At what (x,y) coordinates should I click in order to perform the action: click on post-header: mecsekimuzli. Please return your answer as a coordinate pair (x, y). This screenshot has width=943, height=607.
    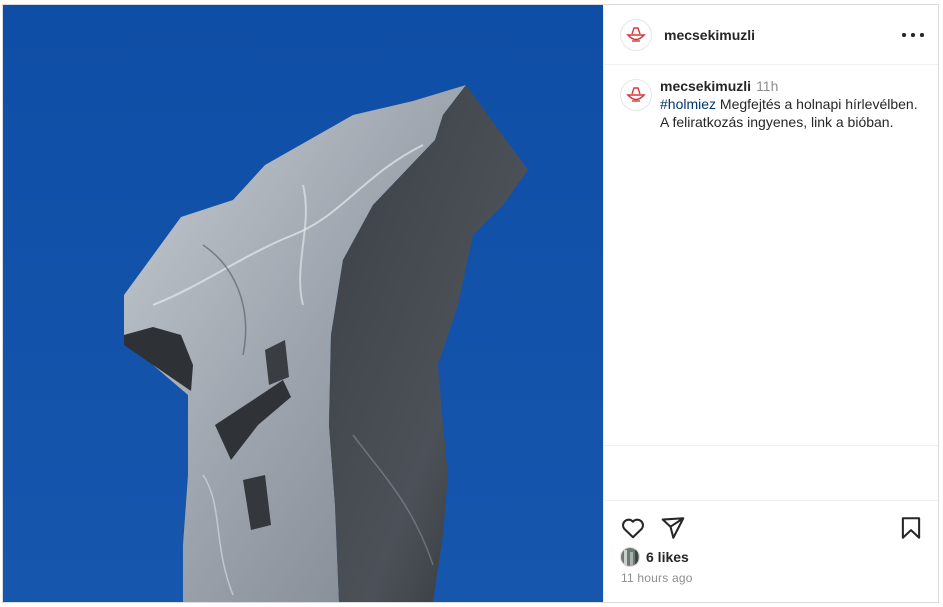
    Looking at the image, I should click on (771, 35).